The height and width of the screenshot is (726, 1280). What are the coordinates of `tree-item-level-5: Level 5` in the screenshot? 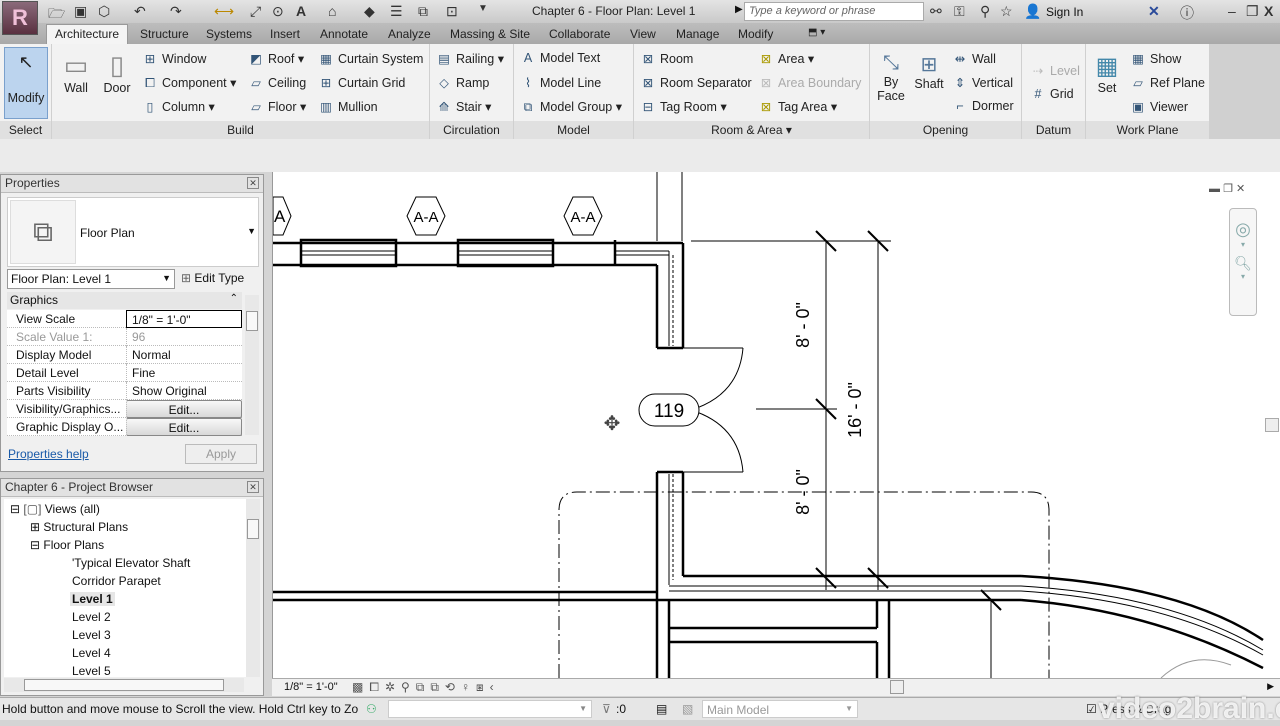 It's located at (91, 671).